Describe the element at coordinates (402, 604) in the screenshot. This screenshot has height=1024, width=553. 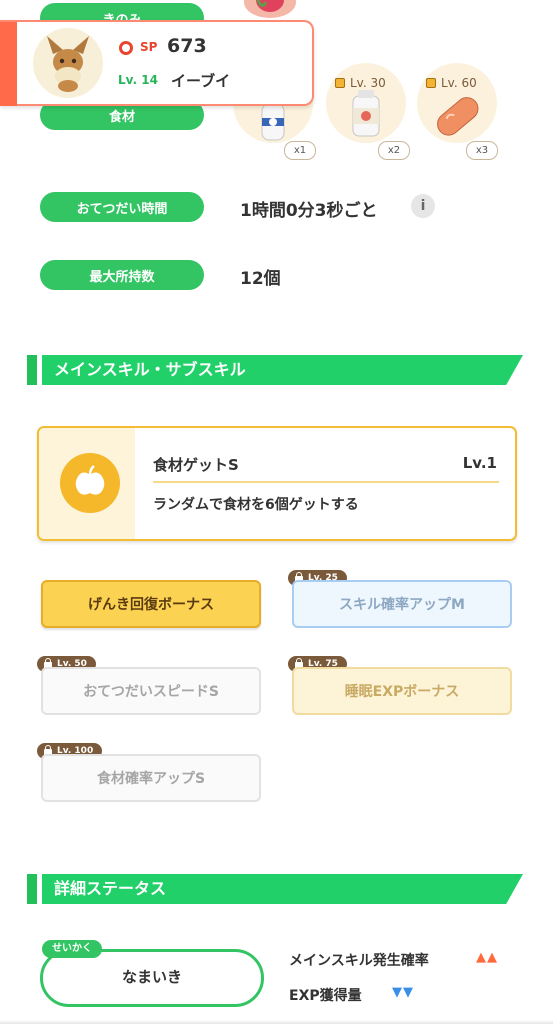
I see `sub-skill-button-2: スキル確率アップM` at that location.